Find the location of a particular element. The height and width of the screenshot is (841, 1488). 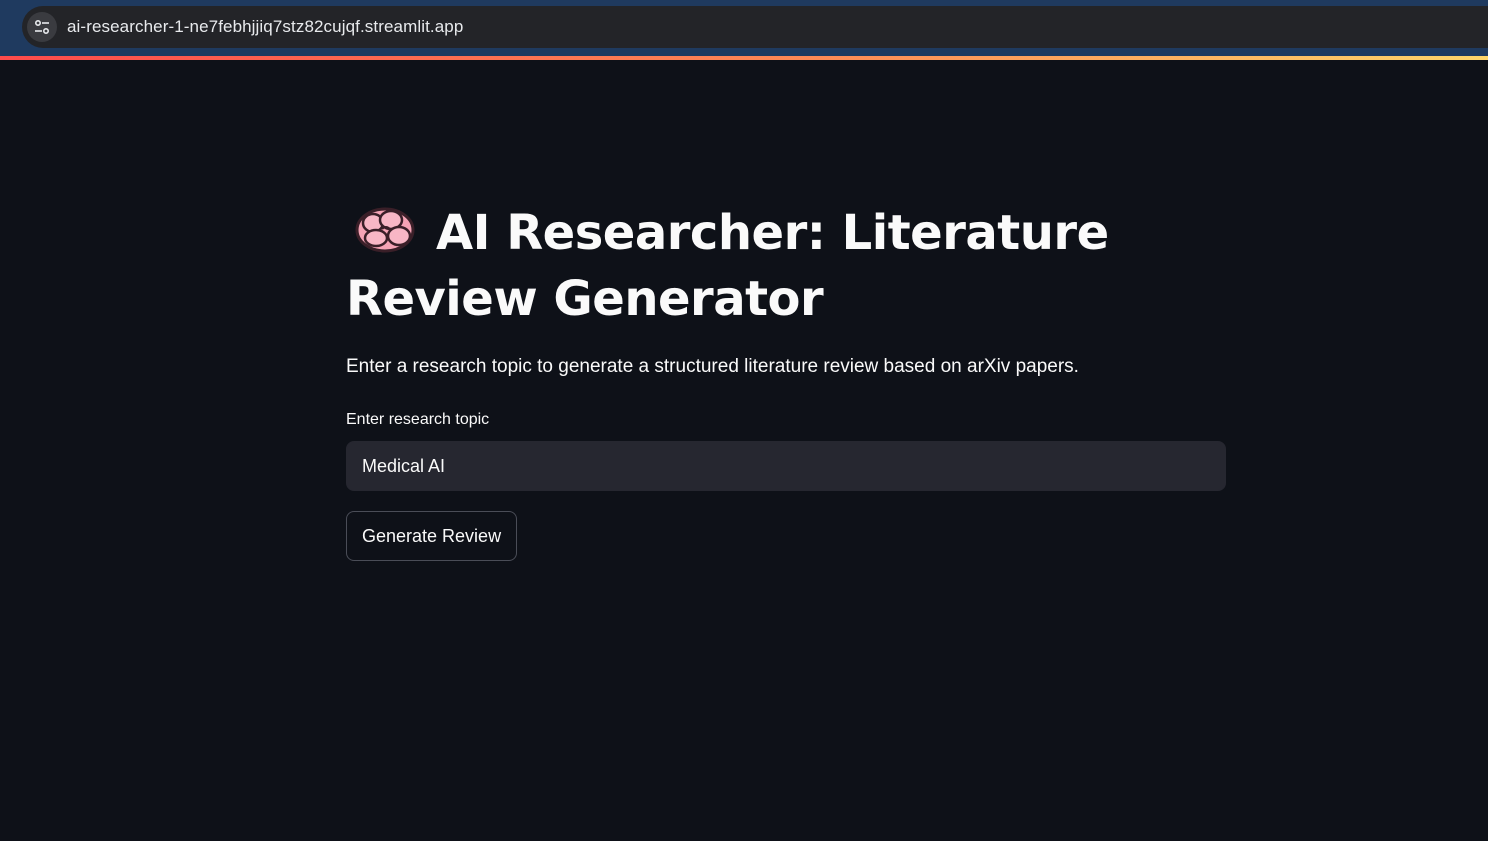

tune-icon is located at coordinates (42, 27).